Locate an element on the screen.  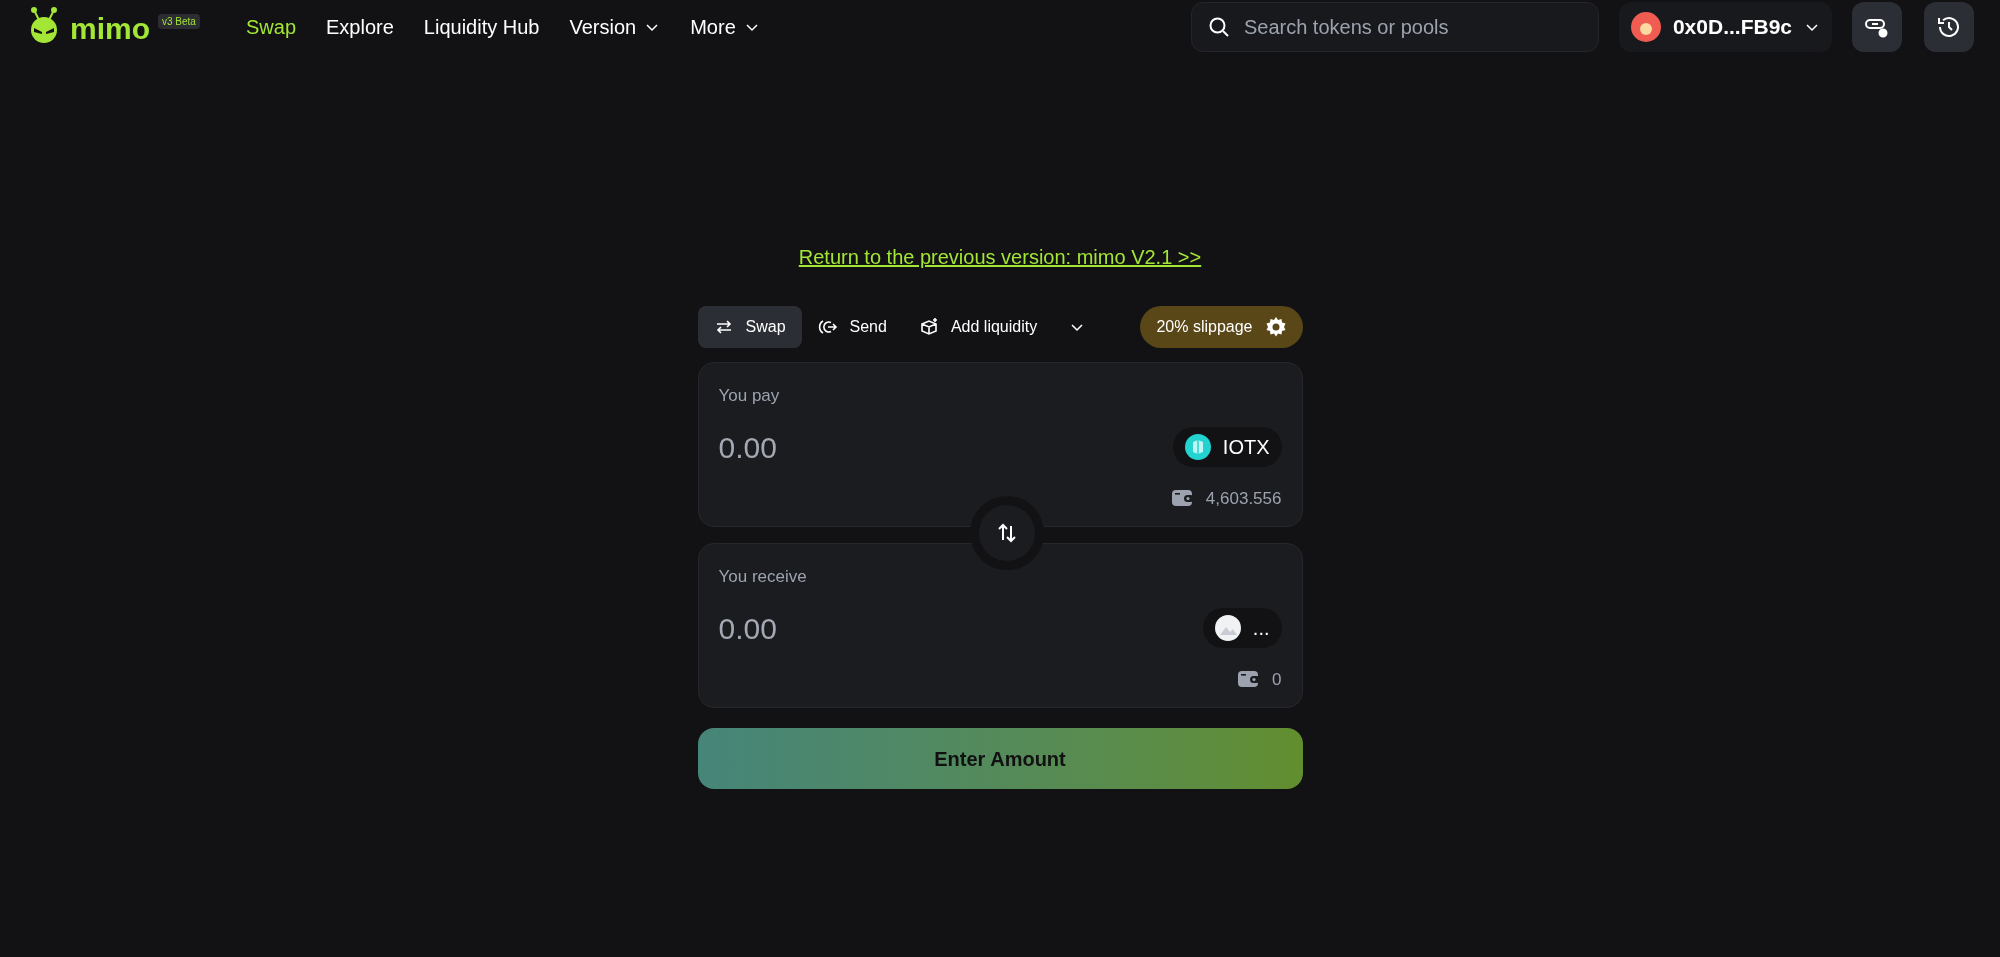
token-selector: IOTX is located at coordinates (1227, 447).